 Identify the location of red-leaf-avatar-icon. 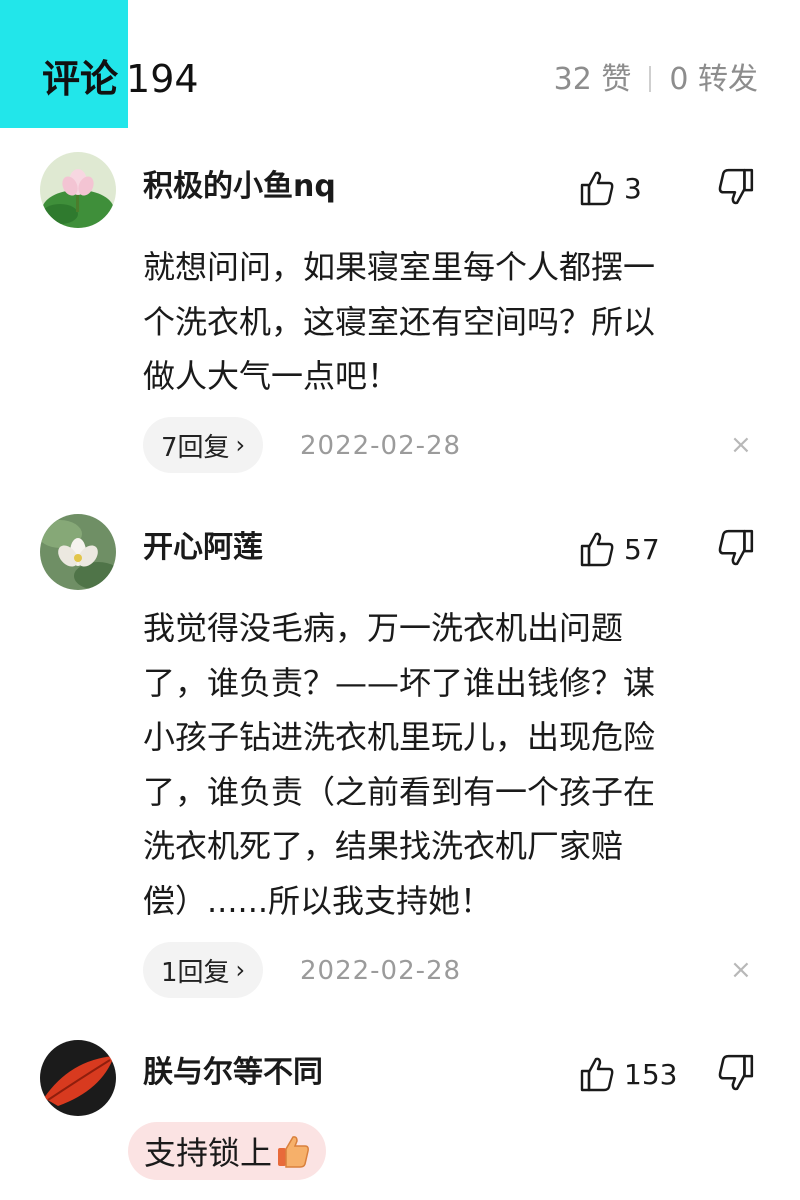
(78, 1078).